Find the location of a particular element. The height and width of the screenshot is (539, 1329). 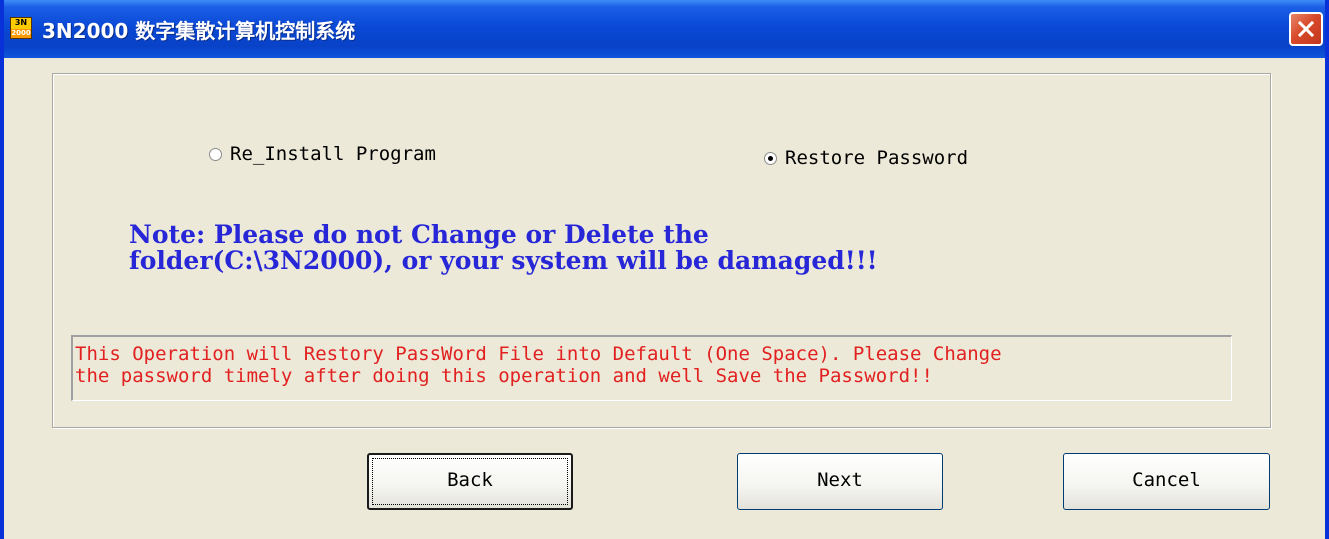

radio-unchecked-icon is located at coordinates (215, 154).